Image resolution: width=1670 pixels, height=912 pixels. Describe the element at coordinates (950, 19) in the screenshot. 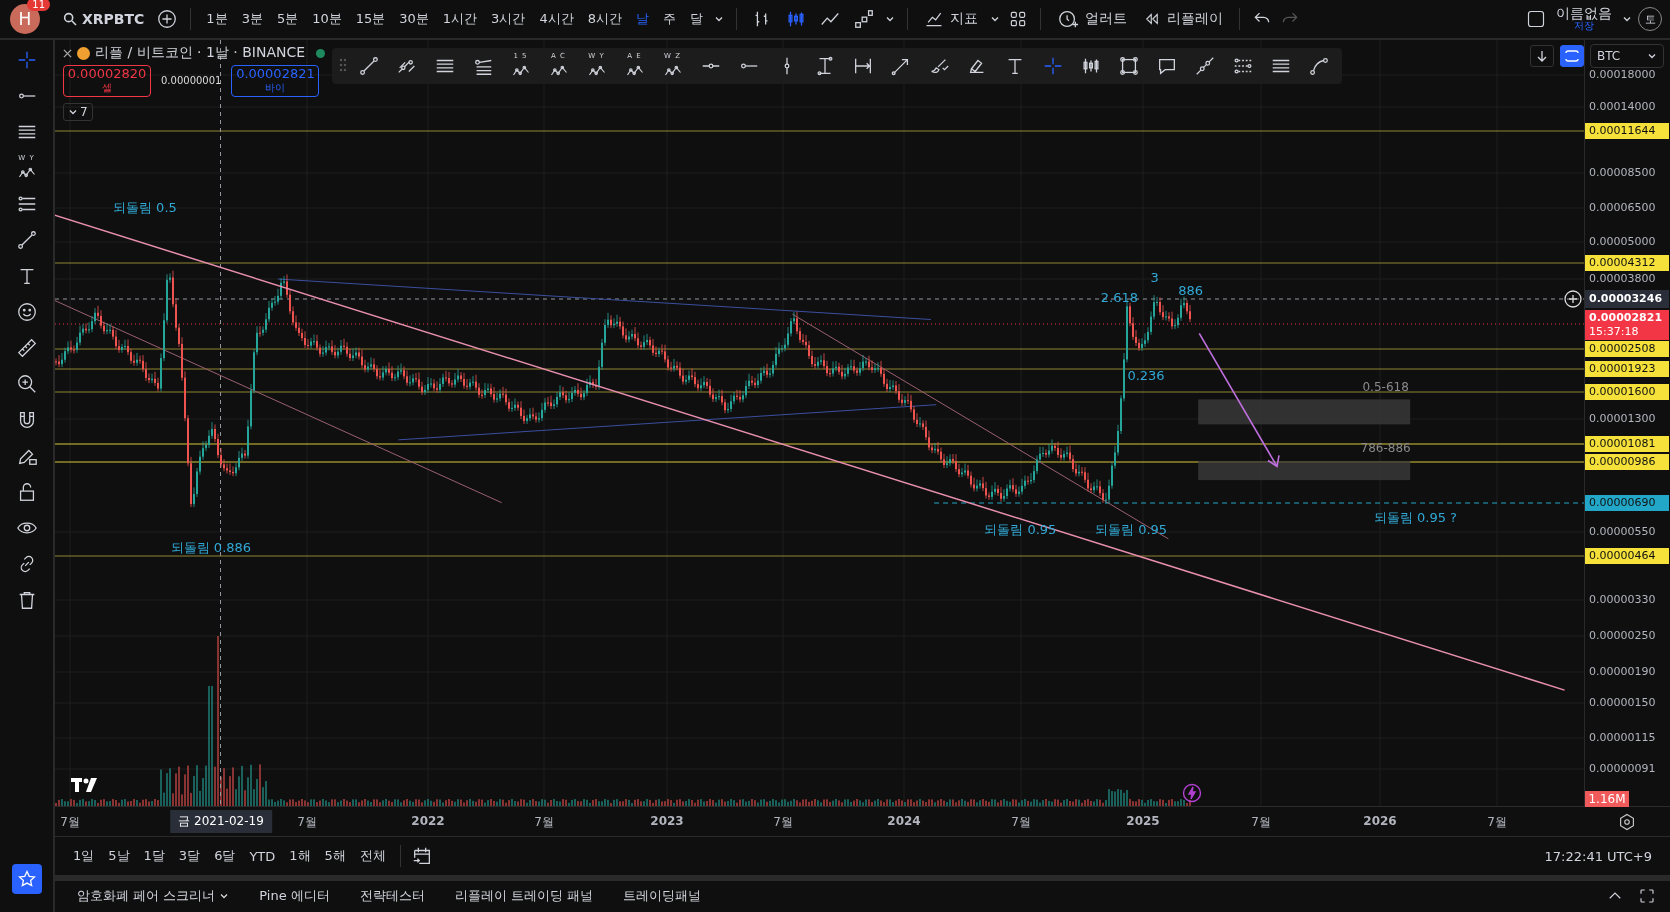

I see `indicators-button: 지표` at that location.